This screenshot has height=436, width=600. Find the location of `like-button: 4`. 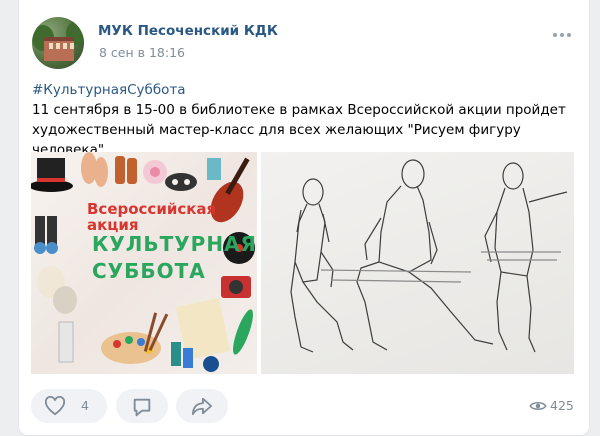

like-button: 4 is located at coordinates (69, 406).